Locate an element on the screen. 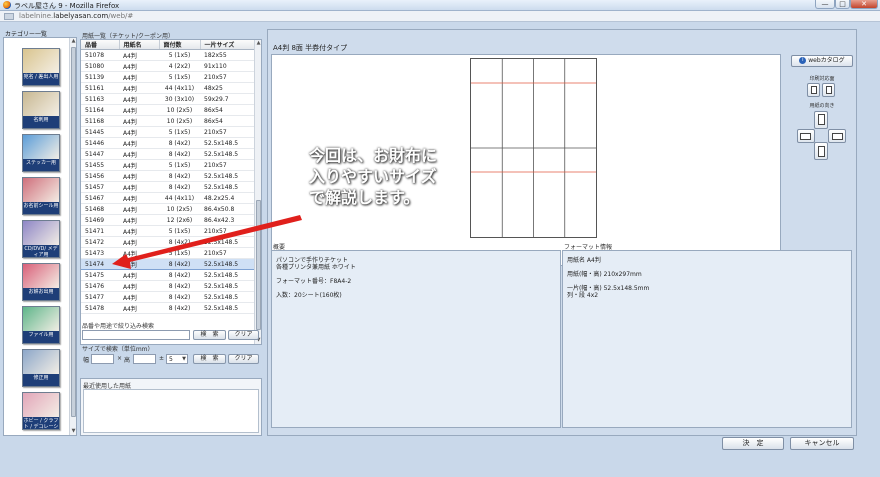  table-row: 51446 A4判 8 (4x2) 52.5x148.5 is located at coordinates (168, 143).